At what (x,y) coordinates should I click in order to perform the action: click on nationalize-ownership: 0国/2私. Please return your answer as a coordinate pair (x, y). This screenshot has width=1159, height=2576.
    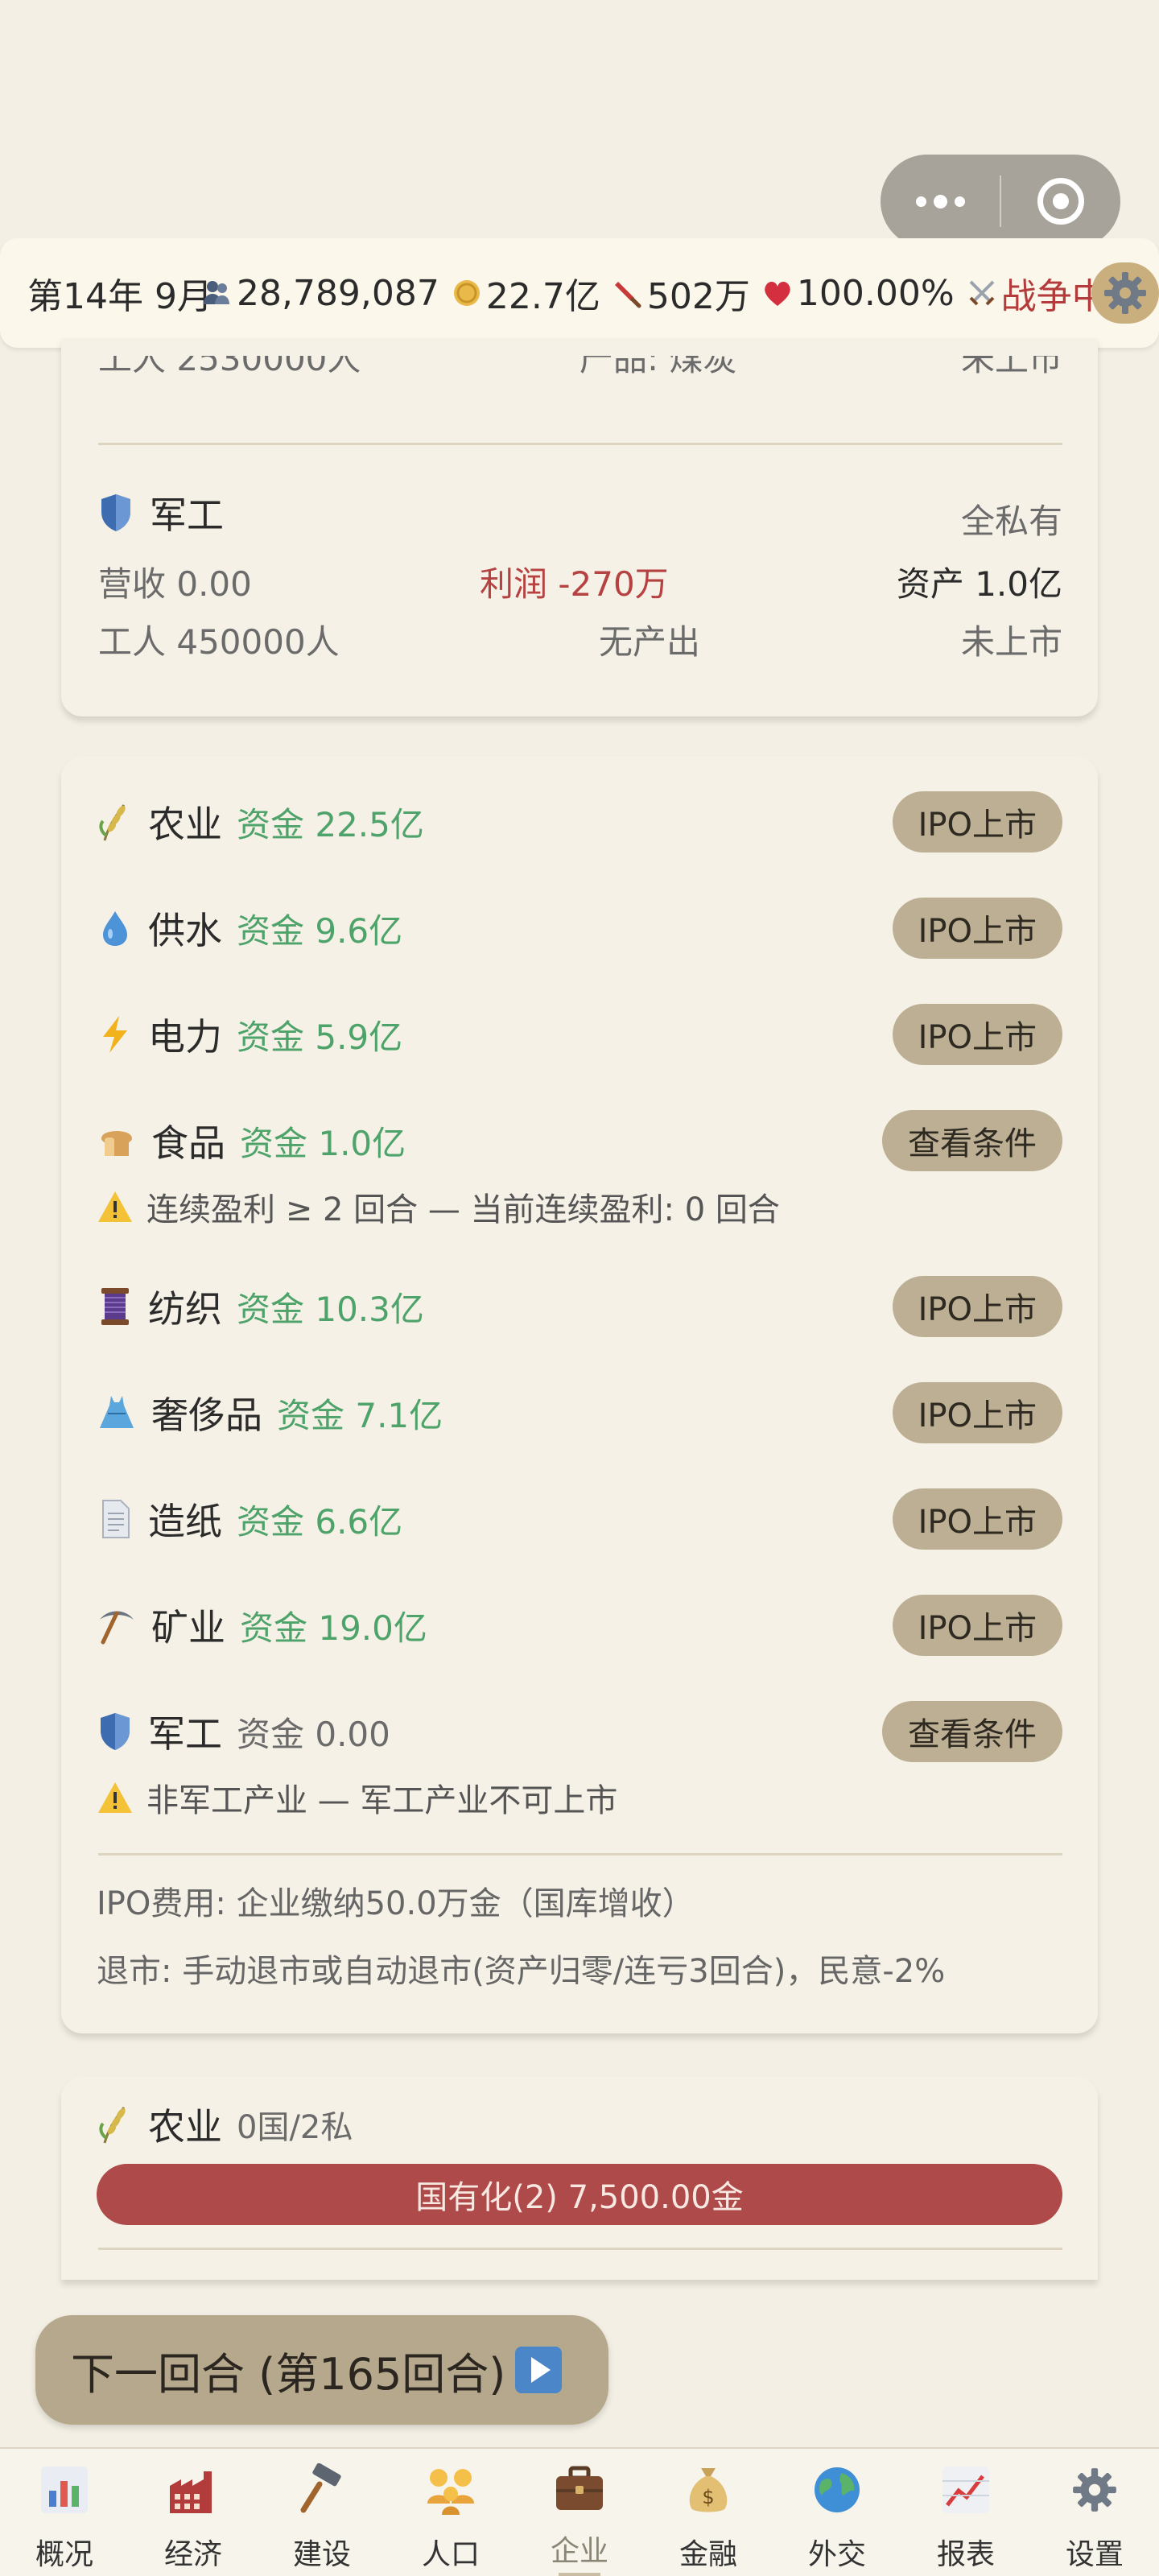
    Looking at the image, I should click on (295, 2127).